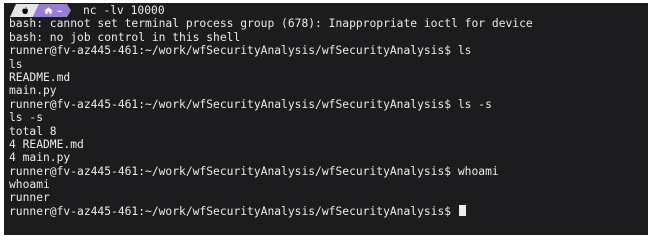 This screenshot has height=241, width=651. Describe the element at coordinates (16, 64) in the screenshot. I see `output-line: ls` at that location.